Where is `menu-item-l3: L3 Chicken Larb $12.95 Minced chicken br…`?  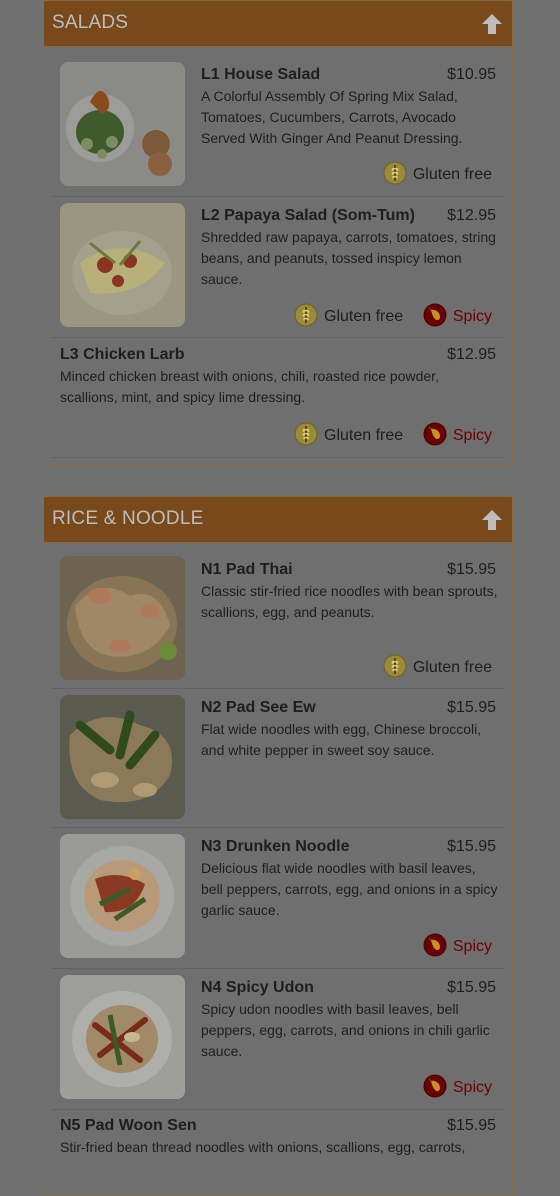 menu-item-l3: L3 Chicken Larb $12.95 Minced chicken br… is located at coordinates (278, 398).